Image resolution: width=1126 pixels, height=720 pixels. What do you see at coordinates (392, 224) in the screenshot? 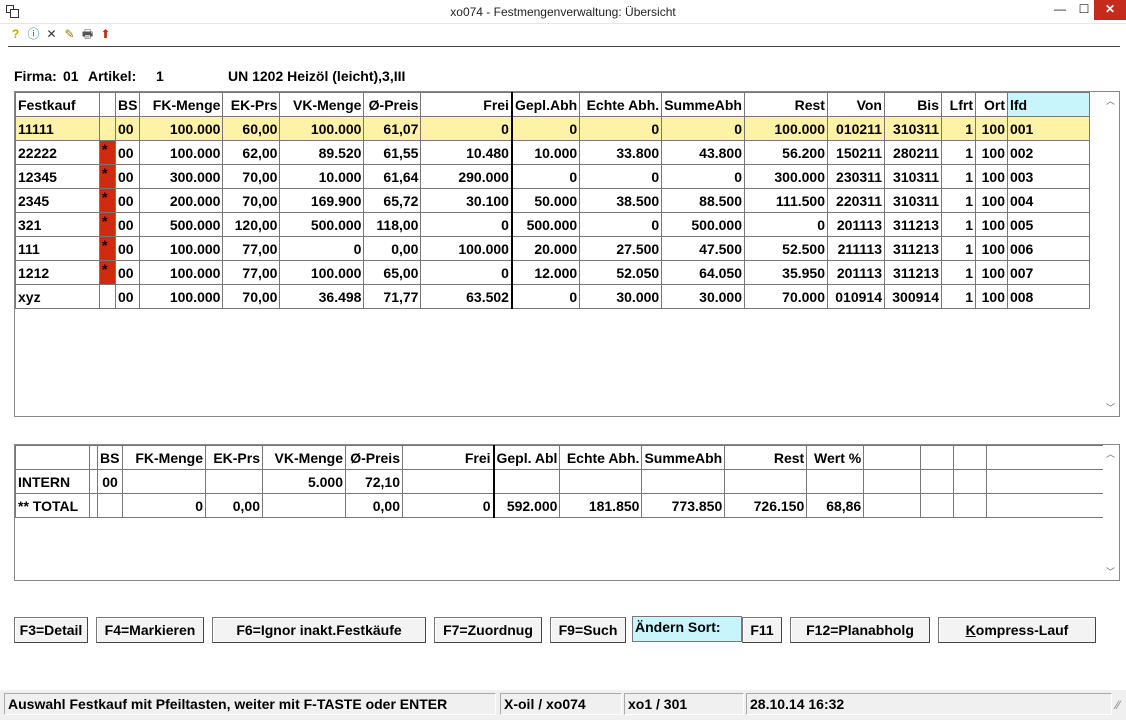
I see `table-cell: 118,00` at bounding box center [392, 224].